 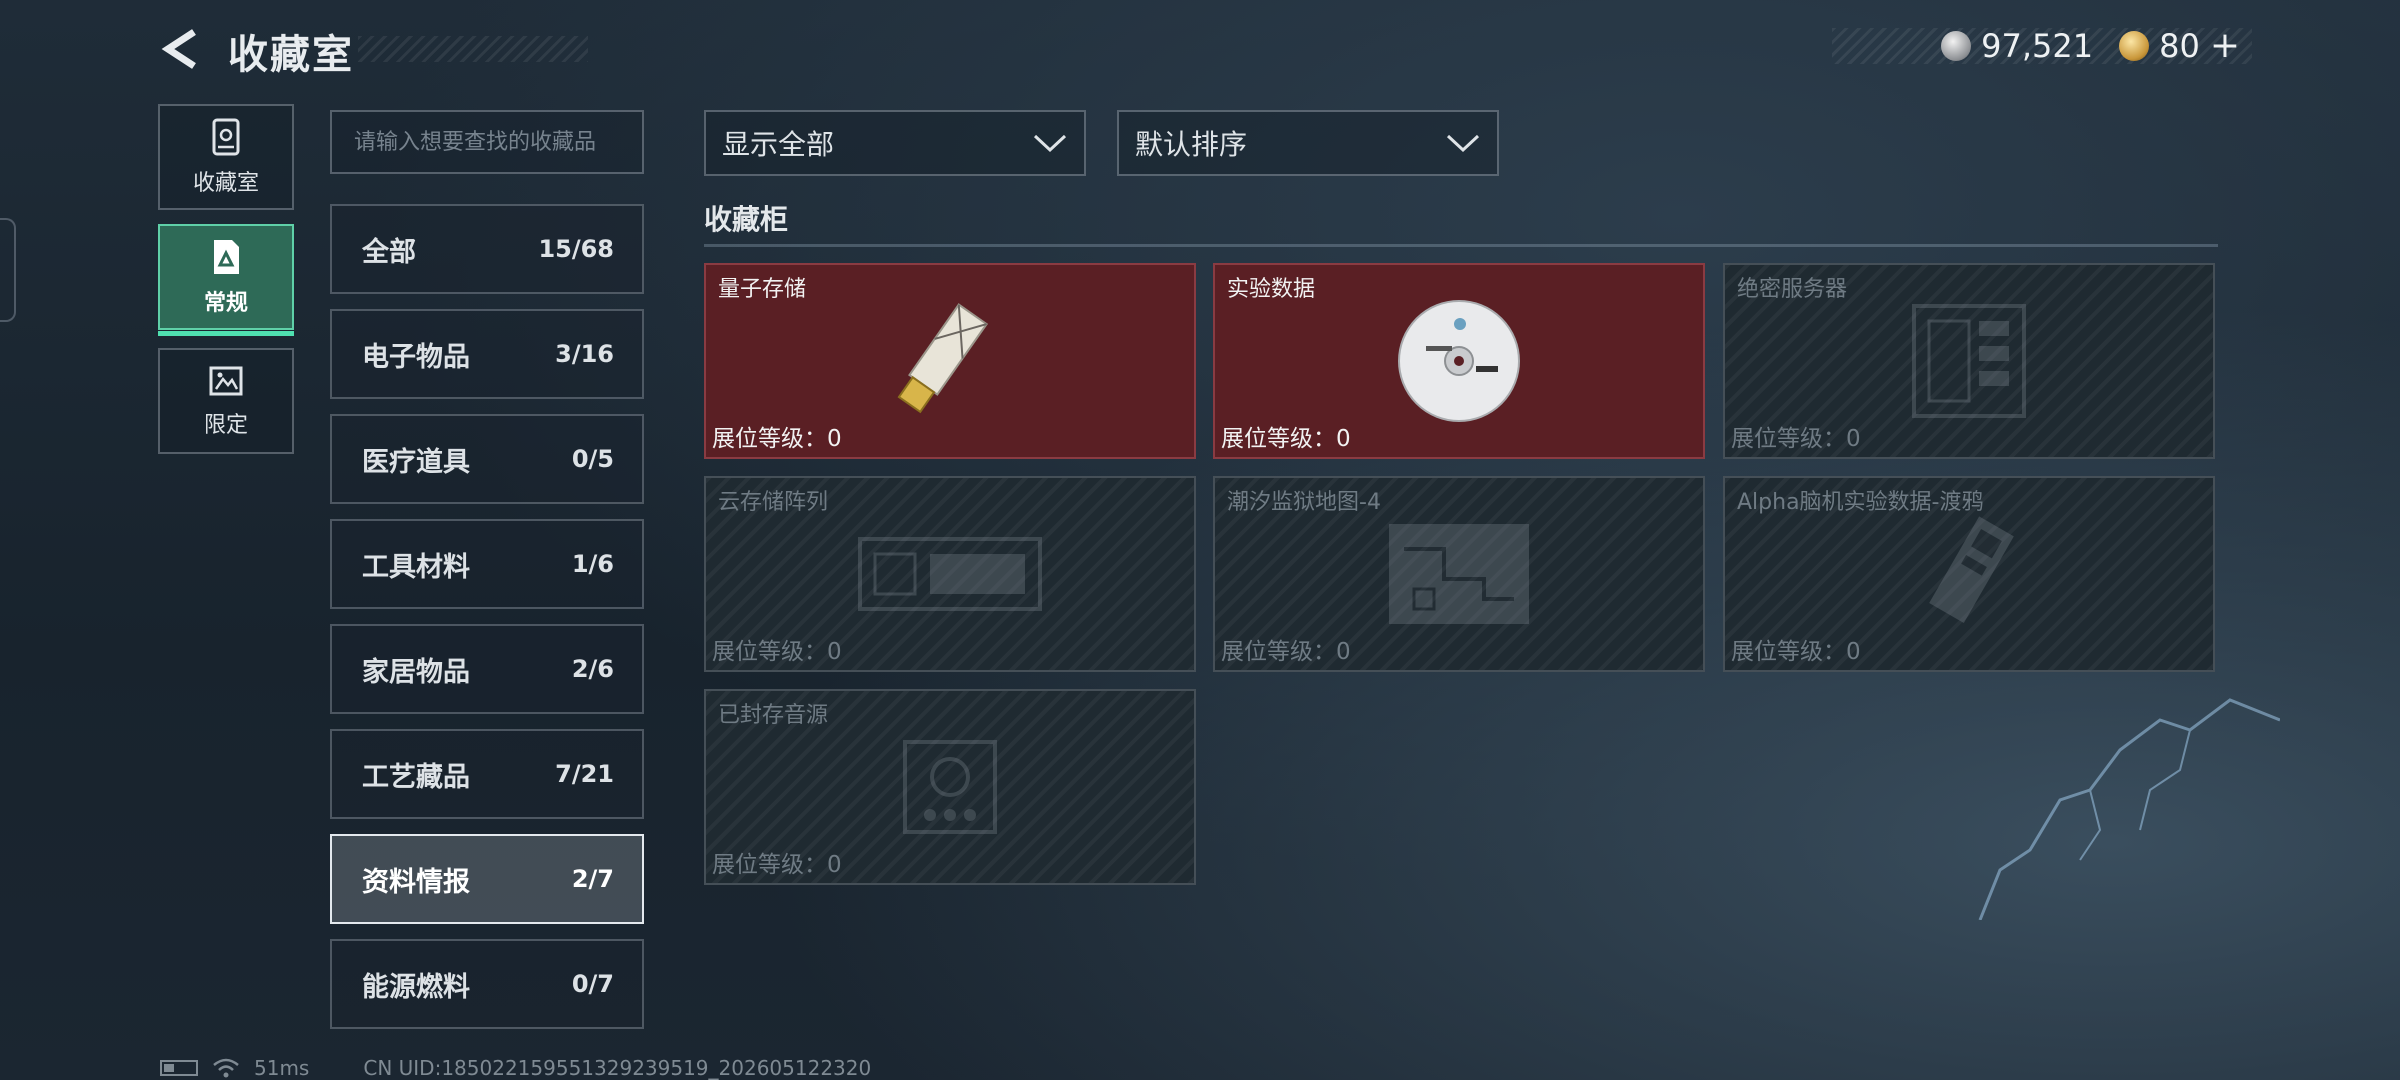 What do you see at coordinates (487, 249) in the screenshot?
I see `category-all: 全部 15/68` at bounding box center [487, 249].